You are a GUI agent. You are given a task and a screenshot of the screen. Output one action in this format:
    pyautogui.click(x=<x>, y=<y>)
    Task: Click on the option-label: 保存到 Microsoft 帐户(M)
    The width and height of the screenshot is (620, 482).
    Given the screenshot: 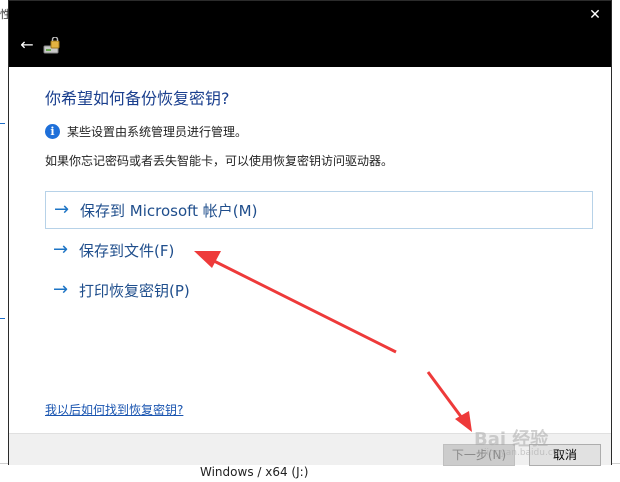 What is the action you would take?
    pyautogui.click(x=169, y=210)
    